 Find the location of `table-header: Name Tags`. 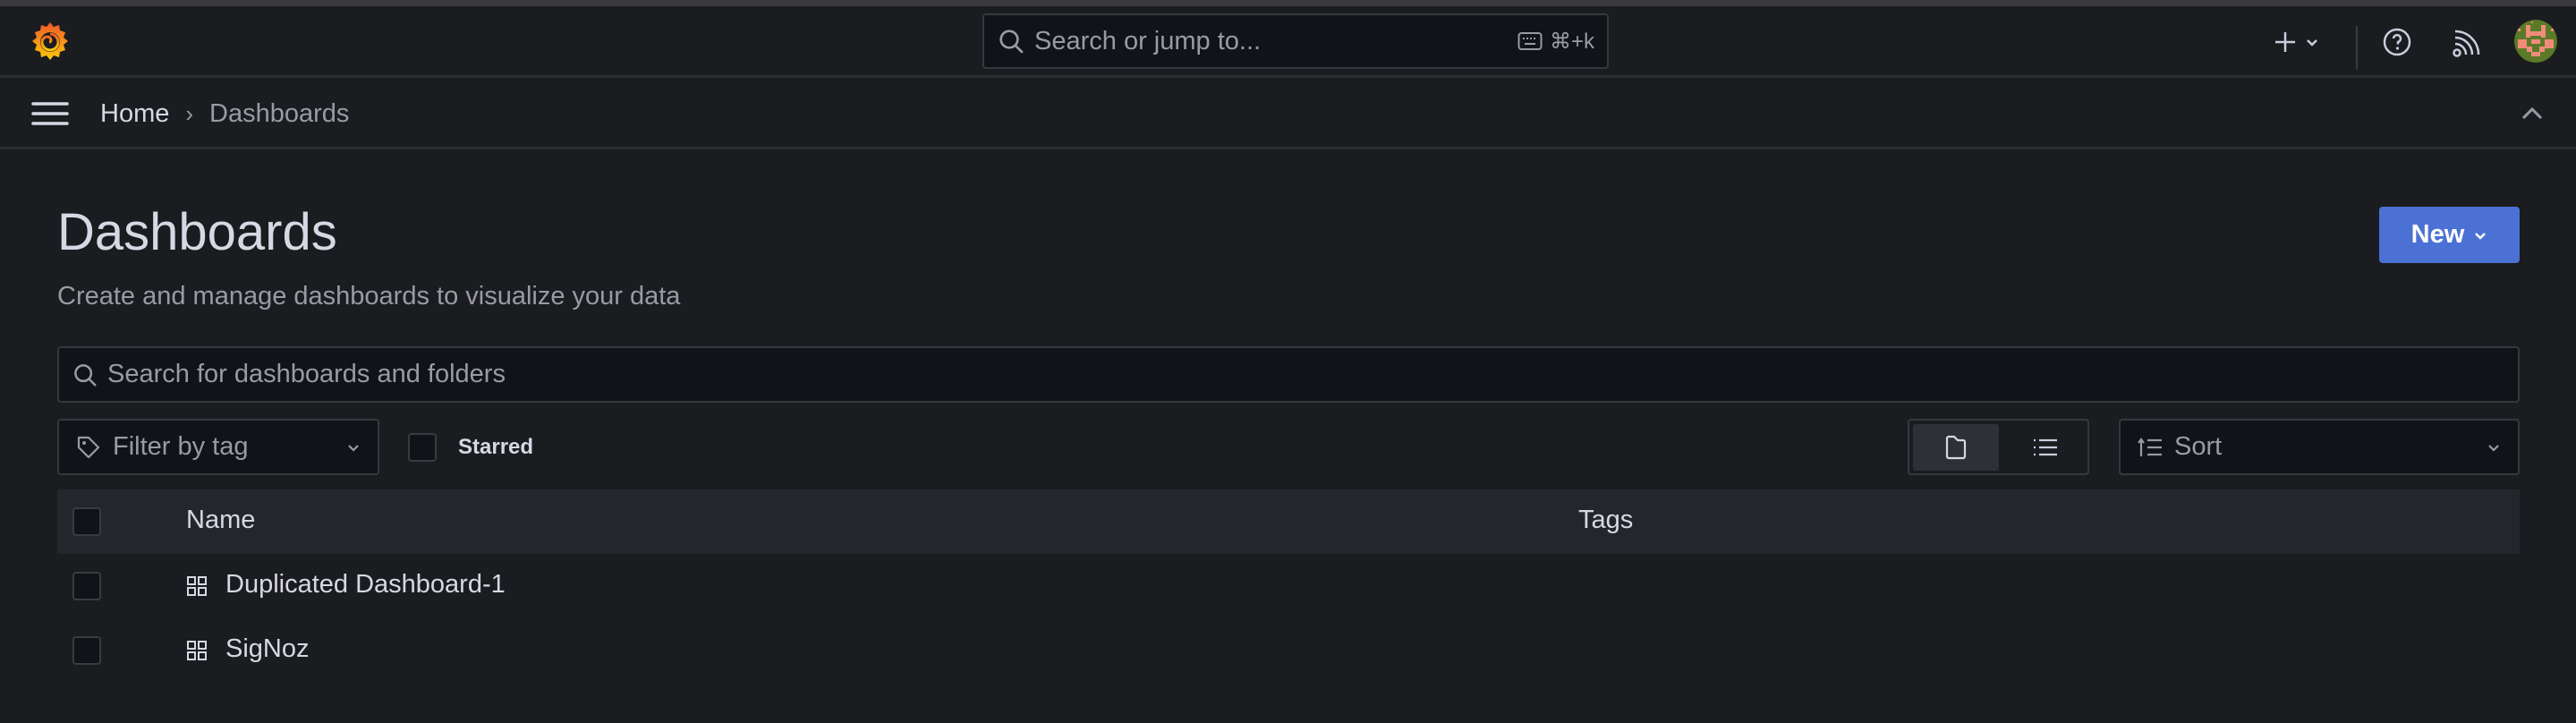

table-header: Name Tags is located at coordinates (1288, 521).